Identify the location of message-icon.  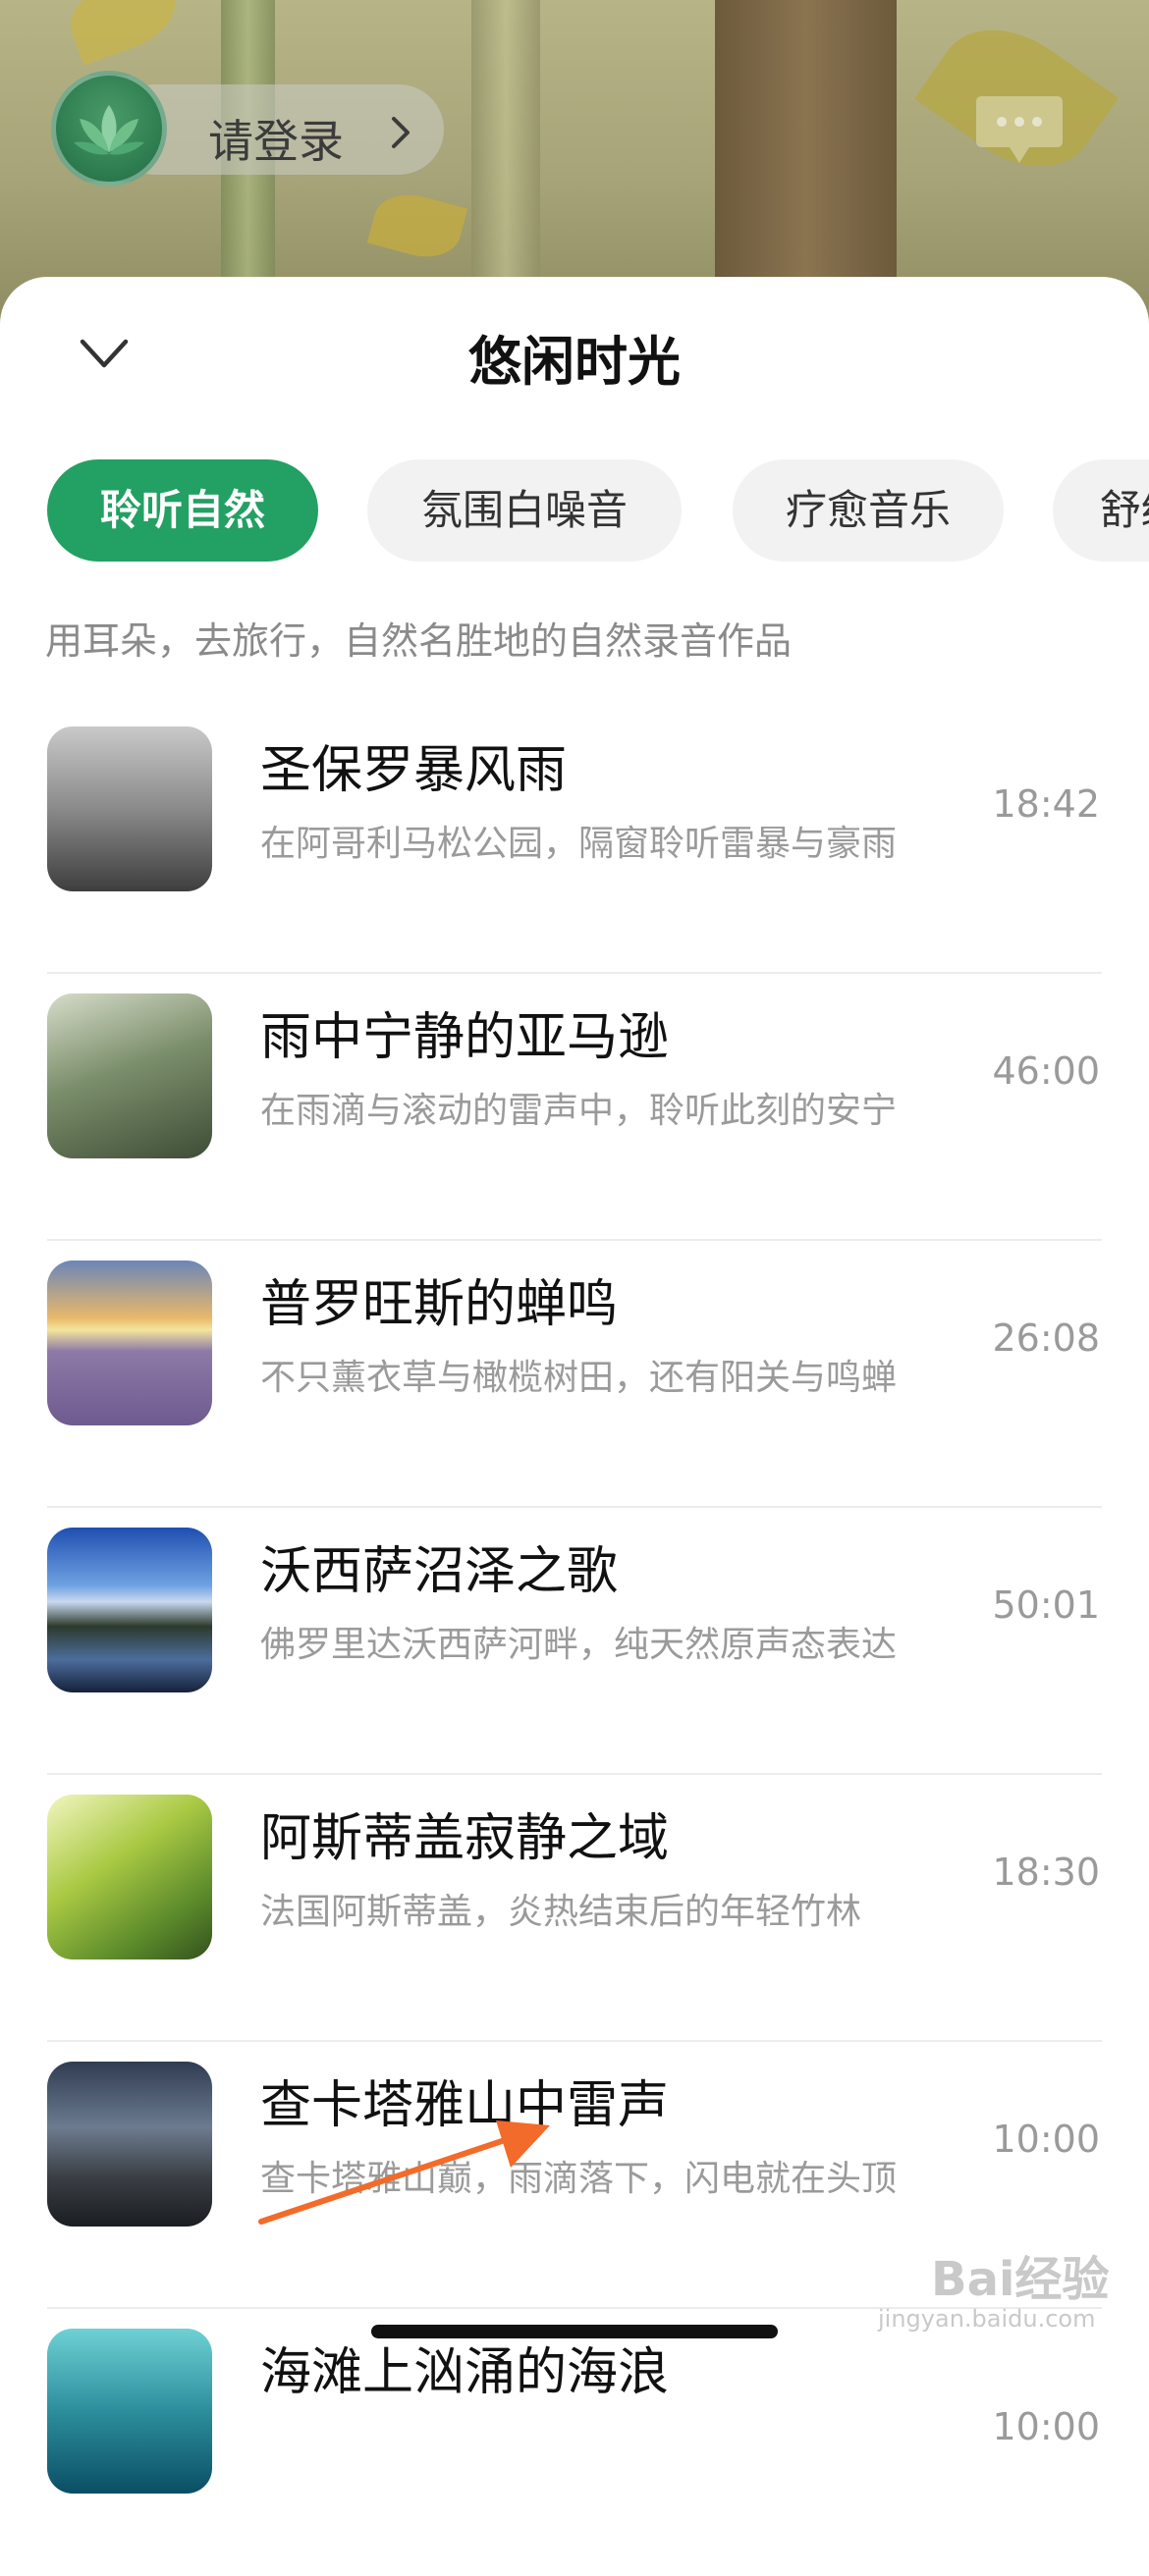
(1019, 130).